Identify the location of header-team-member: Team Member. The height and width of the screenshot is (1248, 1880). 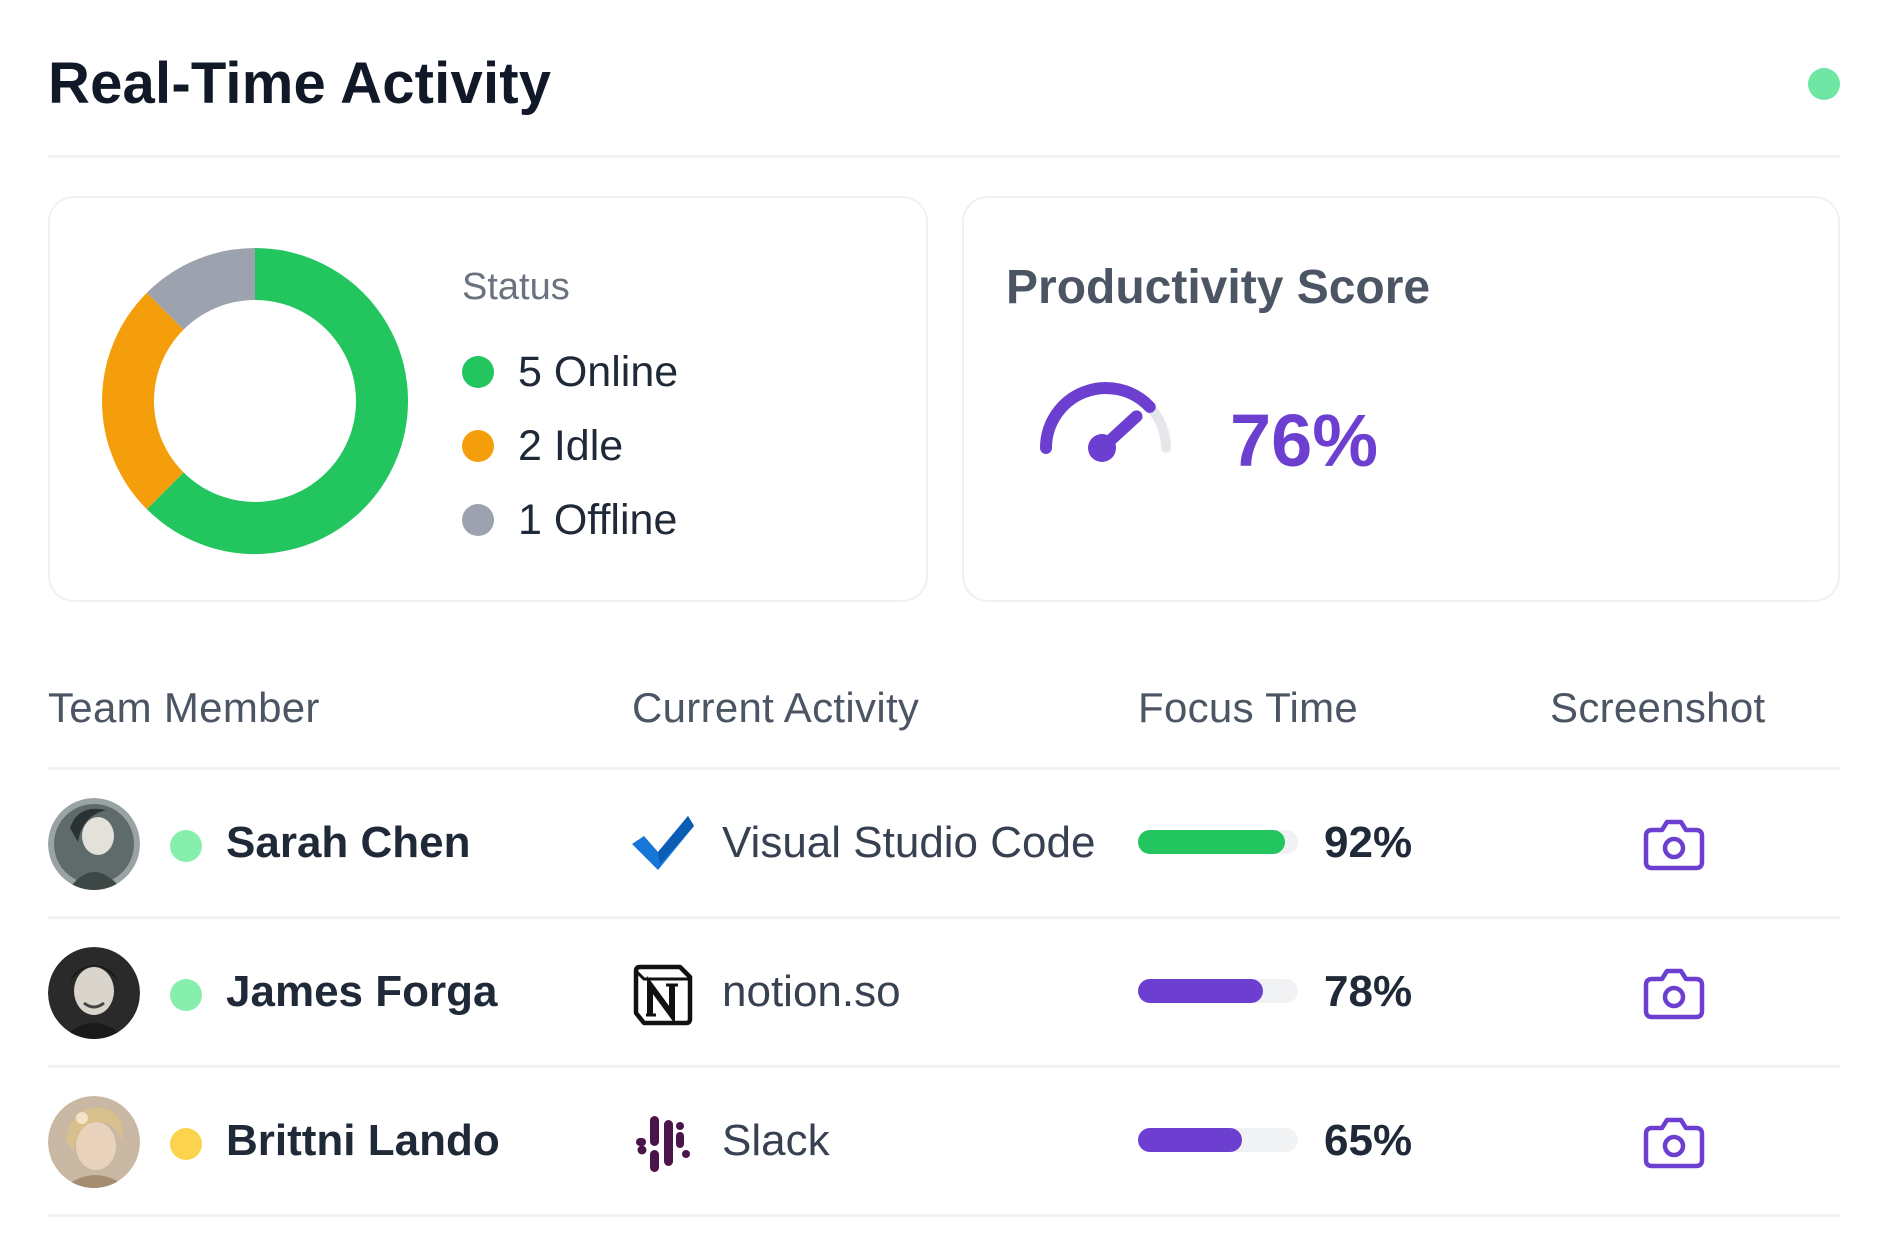
(184, 707).